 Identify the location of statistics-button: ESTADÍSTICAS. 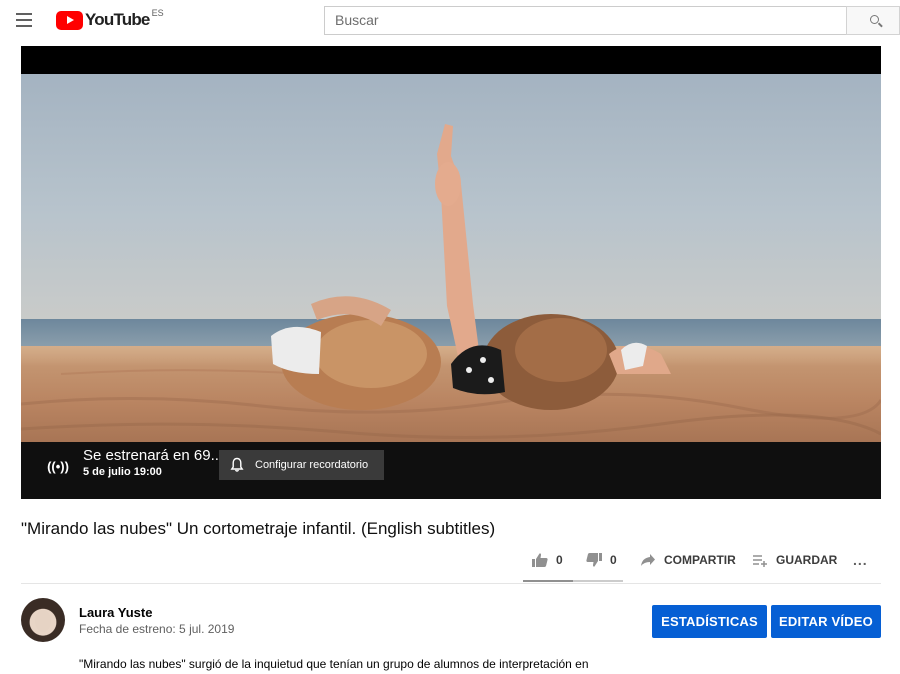
(709, 621).